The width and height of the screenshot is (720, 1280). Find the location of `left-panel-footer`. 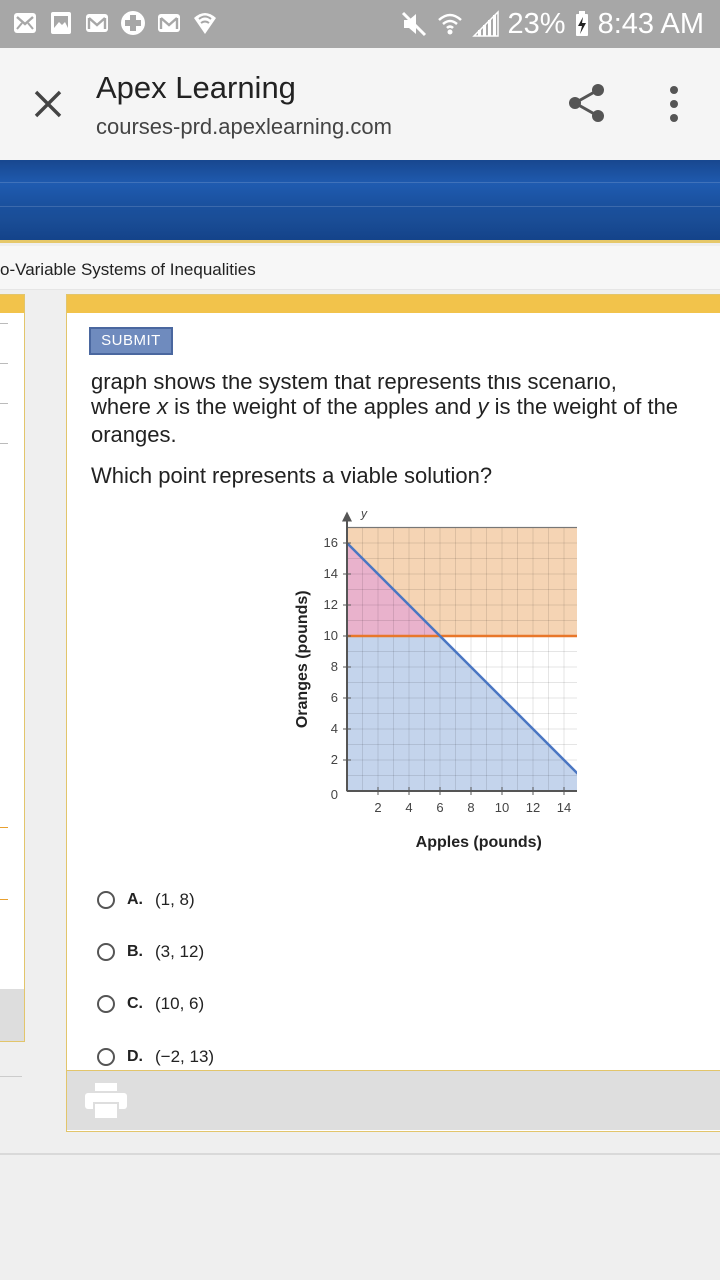

left-panel-footer is located at coordinates (12, 1015).